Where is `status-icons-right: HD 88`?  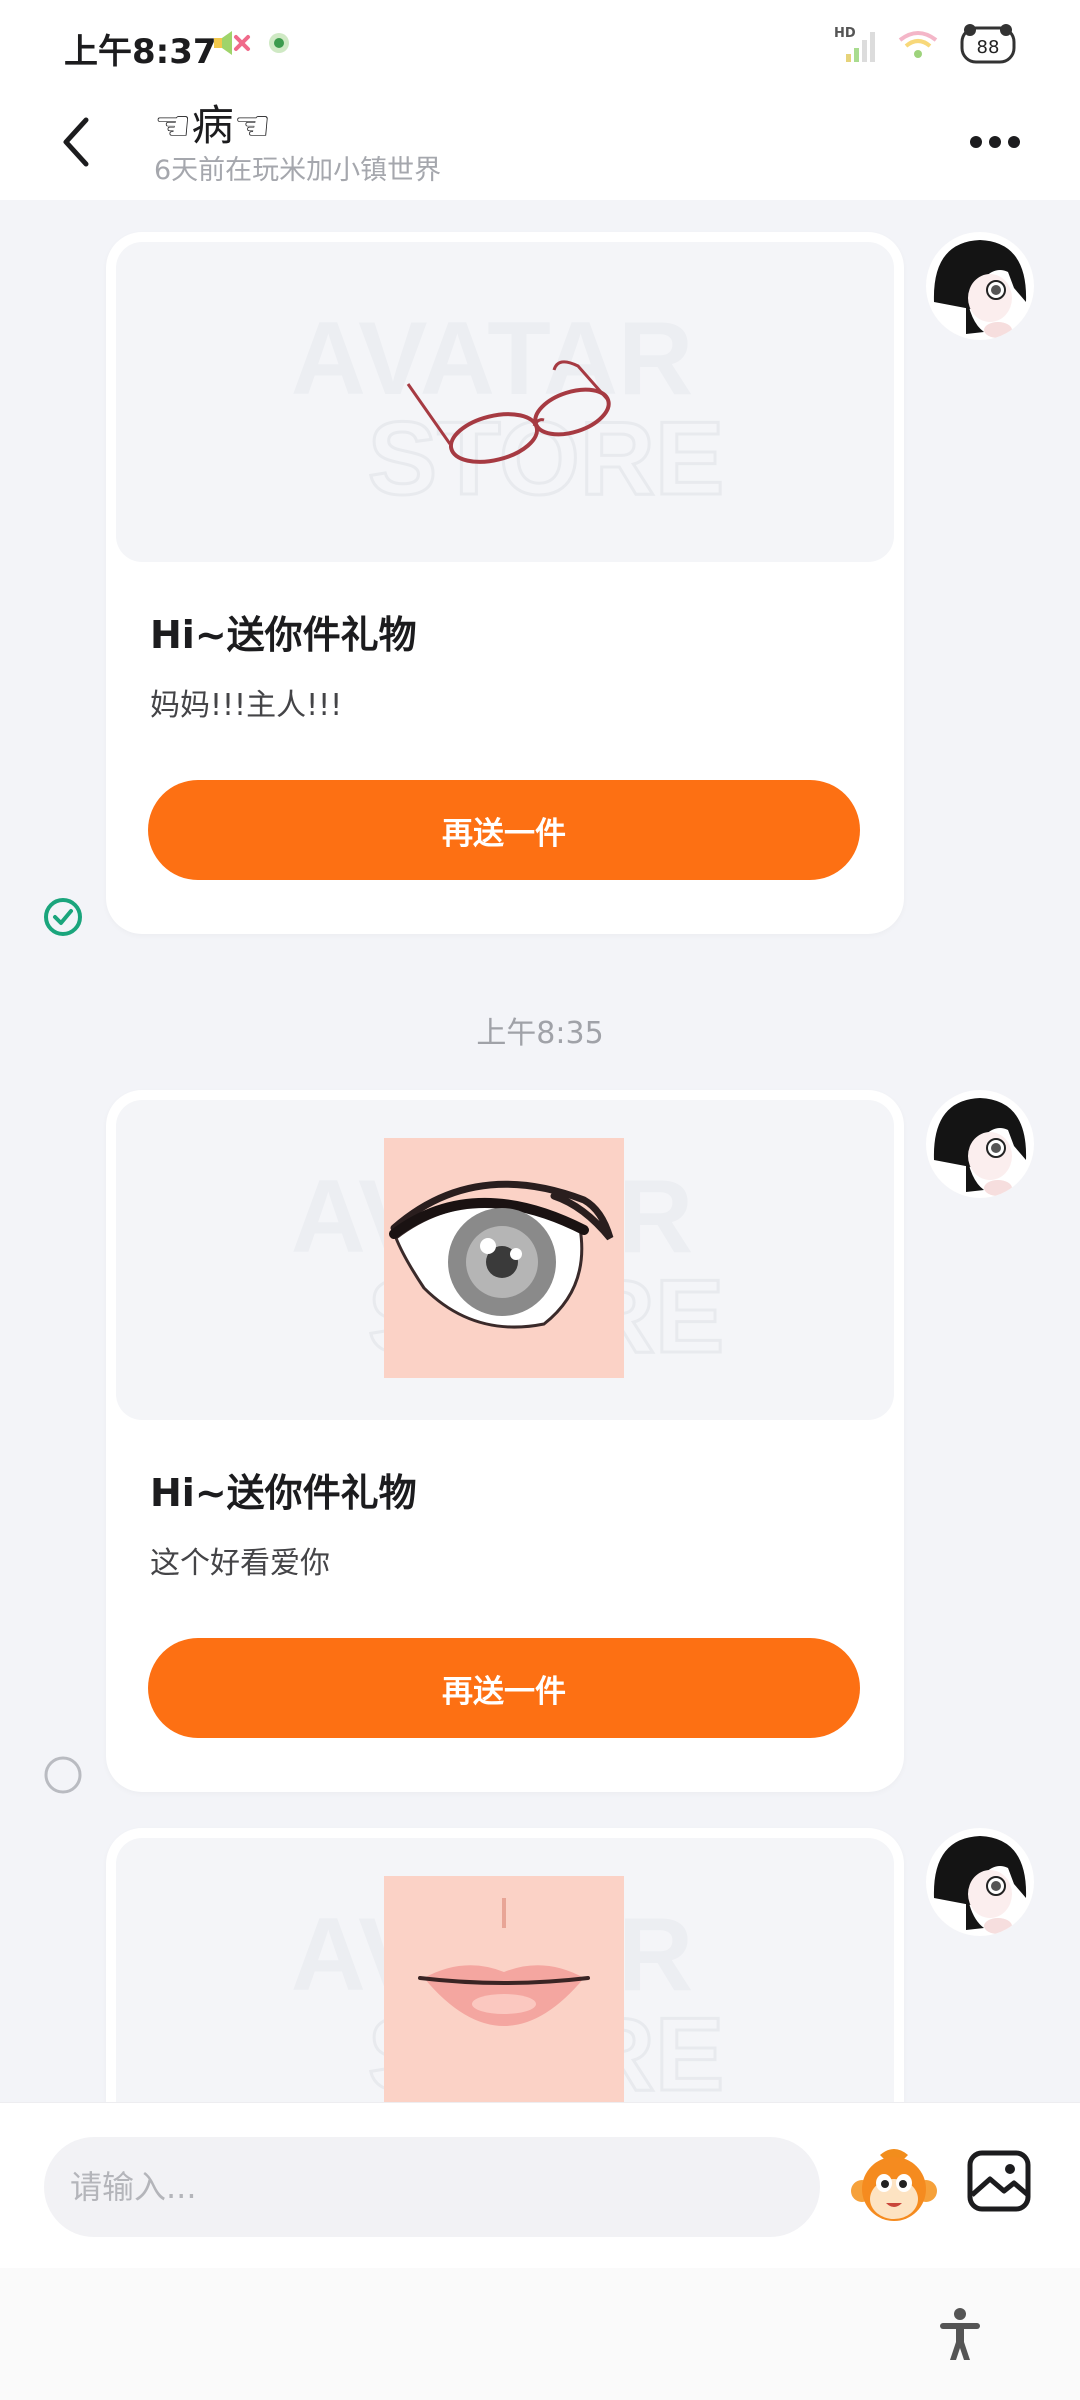
status-icons-right: HD 88 is located at coordinates (926, 46).